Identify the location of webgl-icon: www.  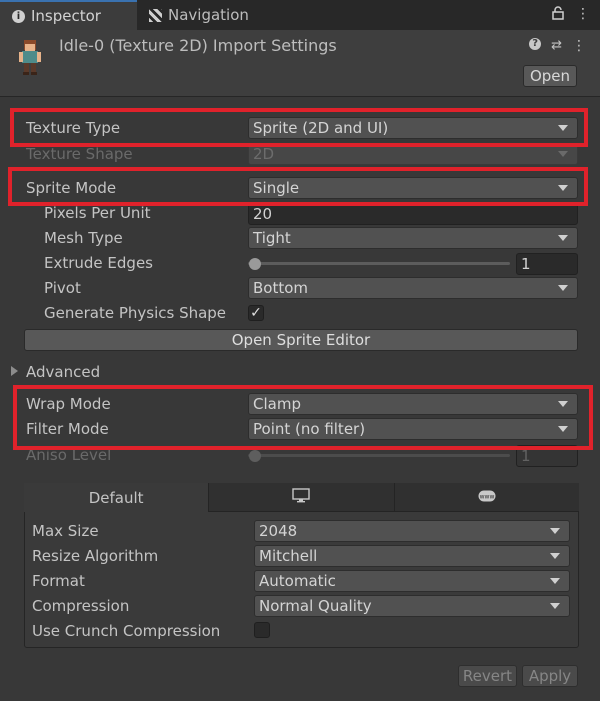
(487, 497).